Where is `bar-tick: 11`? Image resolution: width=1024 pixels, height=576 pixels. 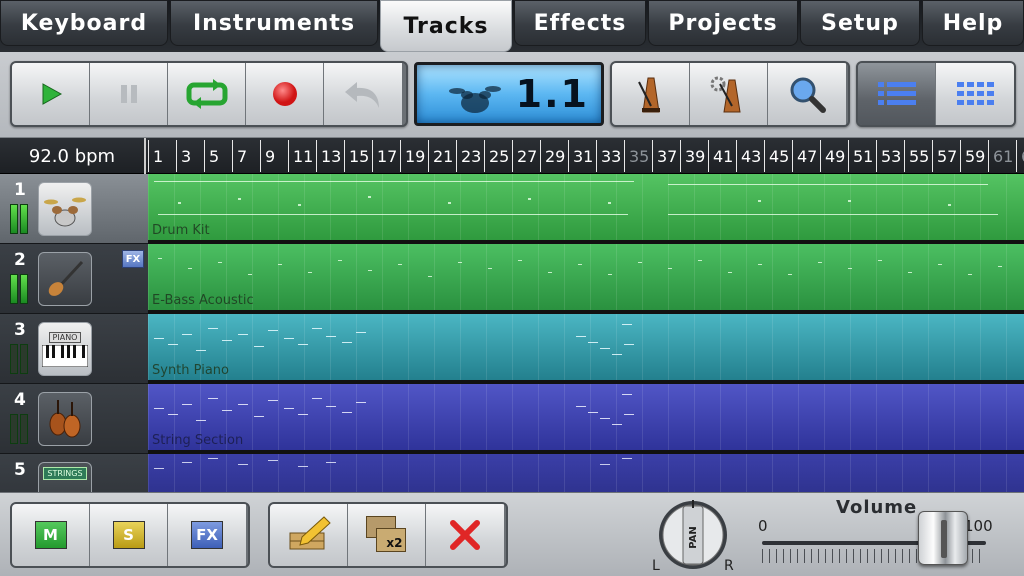 bar-tick: 11 is located at coordinates (300, 156).